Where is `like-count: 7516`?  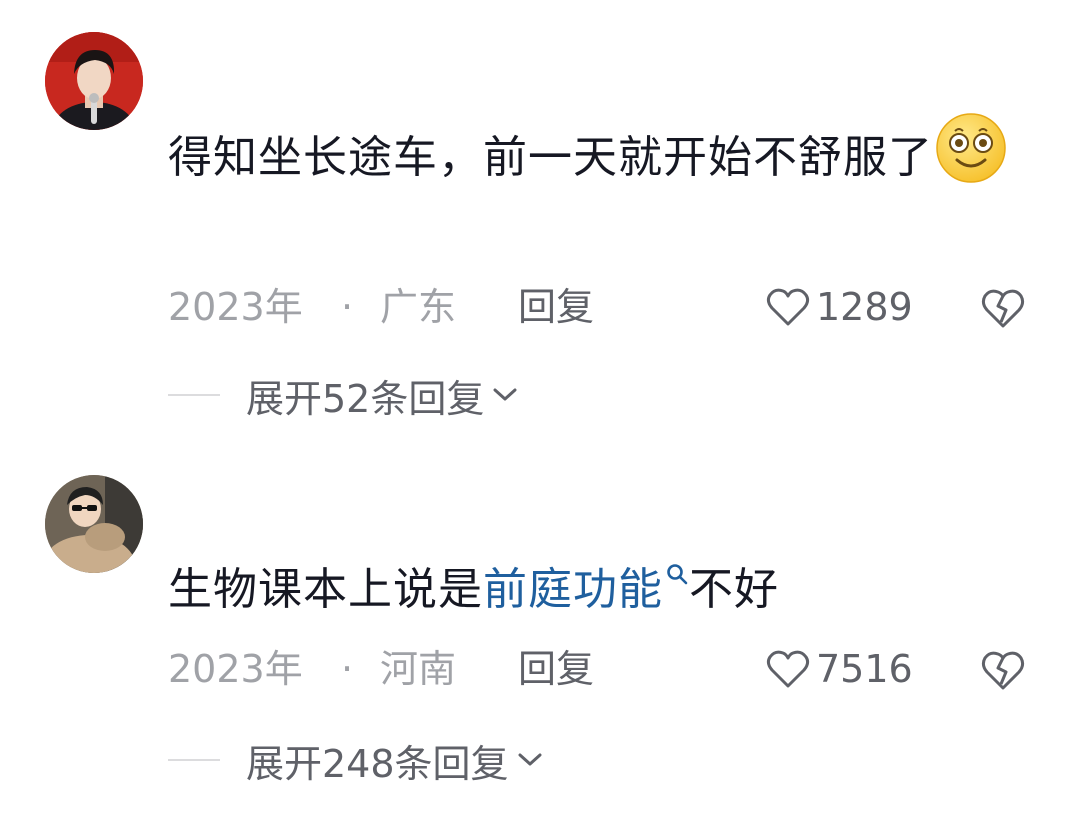
like-count: 7516 is located at coordinates (864, 669).